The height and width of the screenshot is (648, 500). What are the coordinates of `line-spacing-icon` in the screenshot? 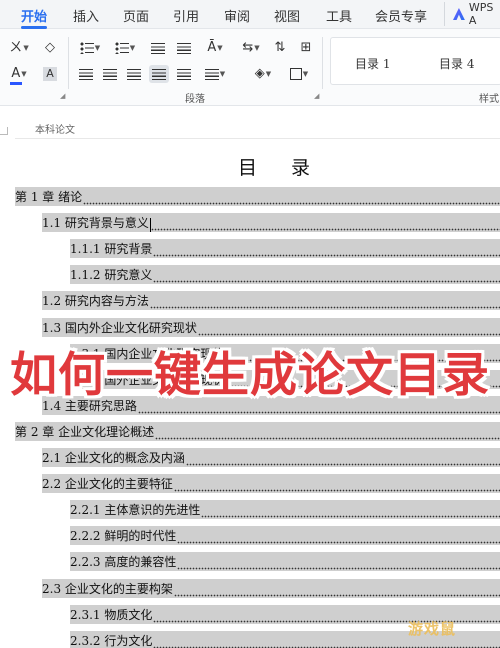 It's located at (211, 74).